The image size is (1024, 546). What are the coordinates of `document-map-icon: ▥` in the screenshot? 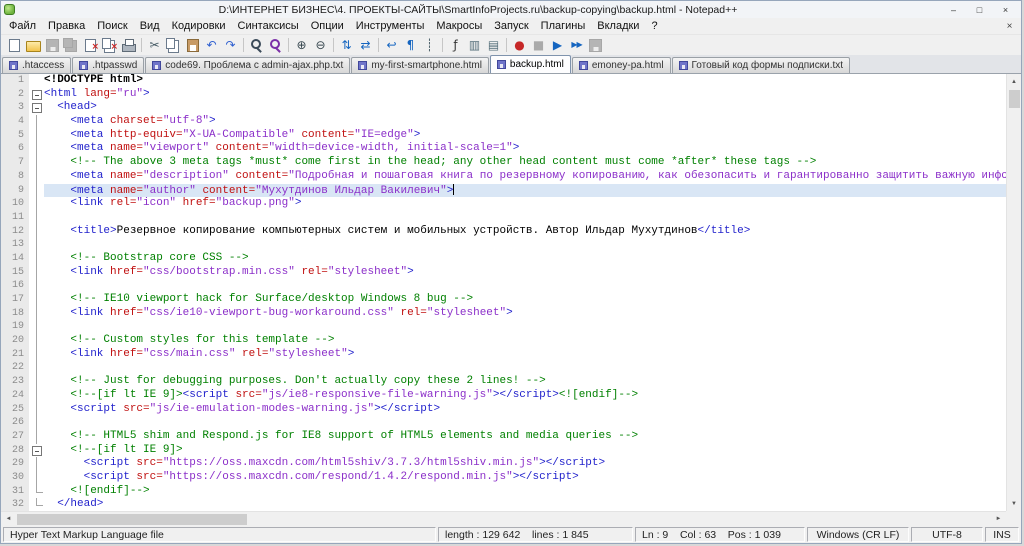 It's located at (474, 45).